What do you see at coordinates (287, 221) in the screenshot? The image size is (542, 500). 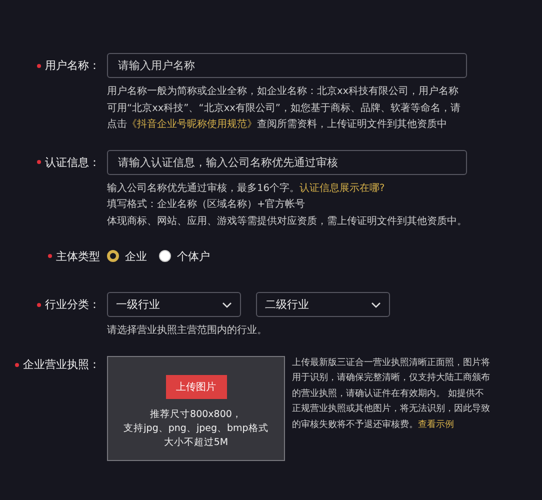 I see `help-text: 体现商标、网站、应用、游戏等需提供对应资质，需上传证明文件到其他资质中。` at bounding box center [287, 221].